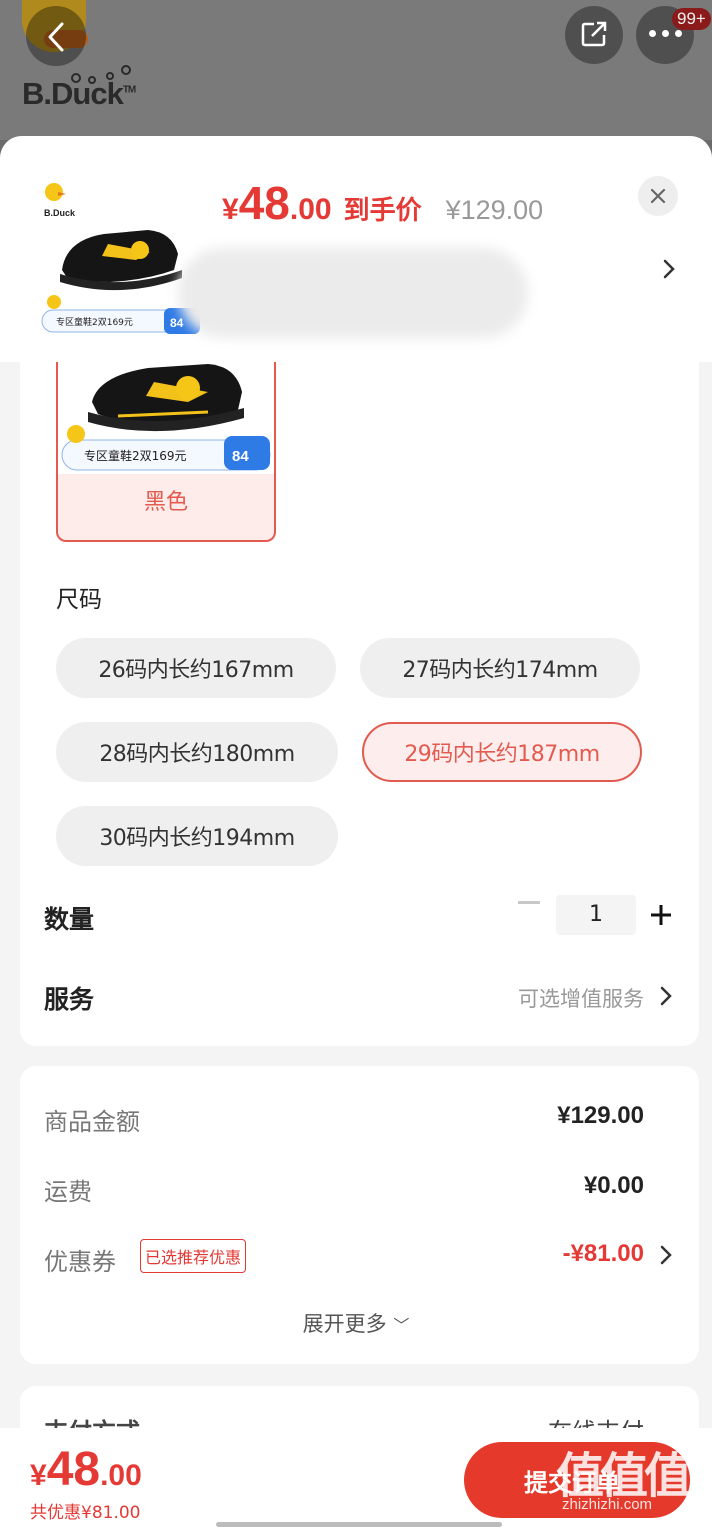 The image size is (712, 1528). What do you see at coordinates (135, 455) in the screenshot?
I see `color-promo-text: 专区童鞋2双169元` at bounding box center [135, 455].